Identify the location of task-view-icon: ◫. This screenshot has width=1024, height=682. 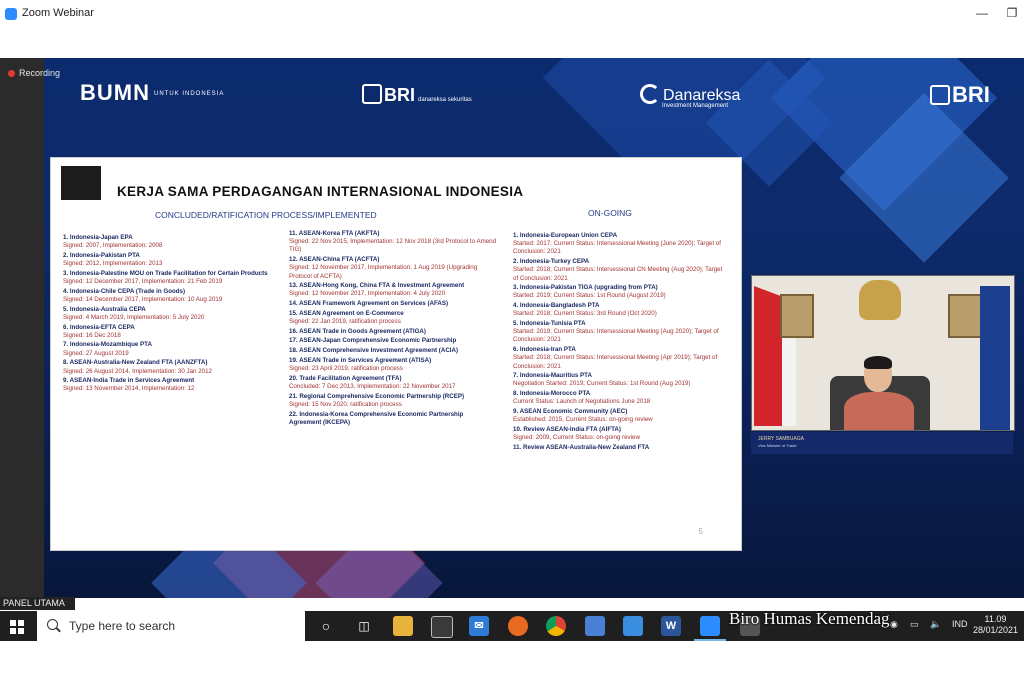
(364, 626).